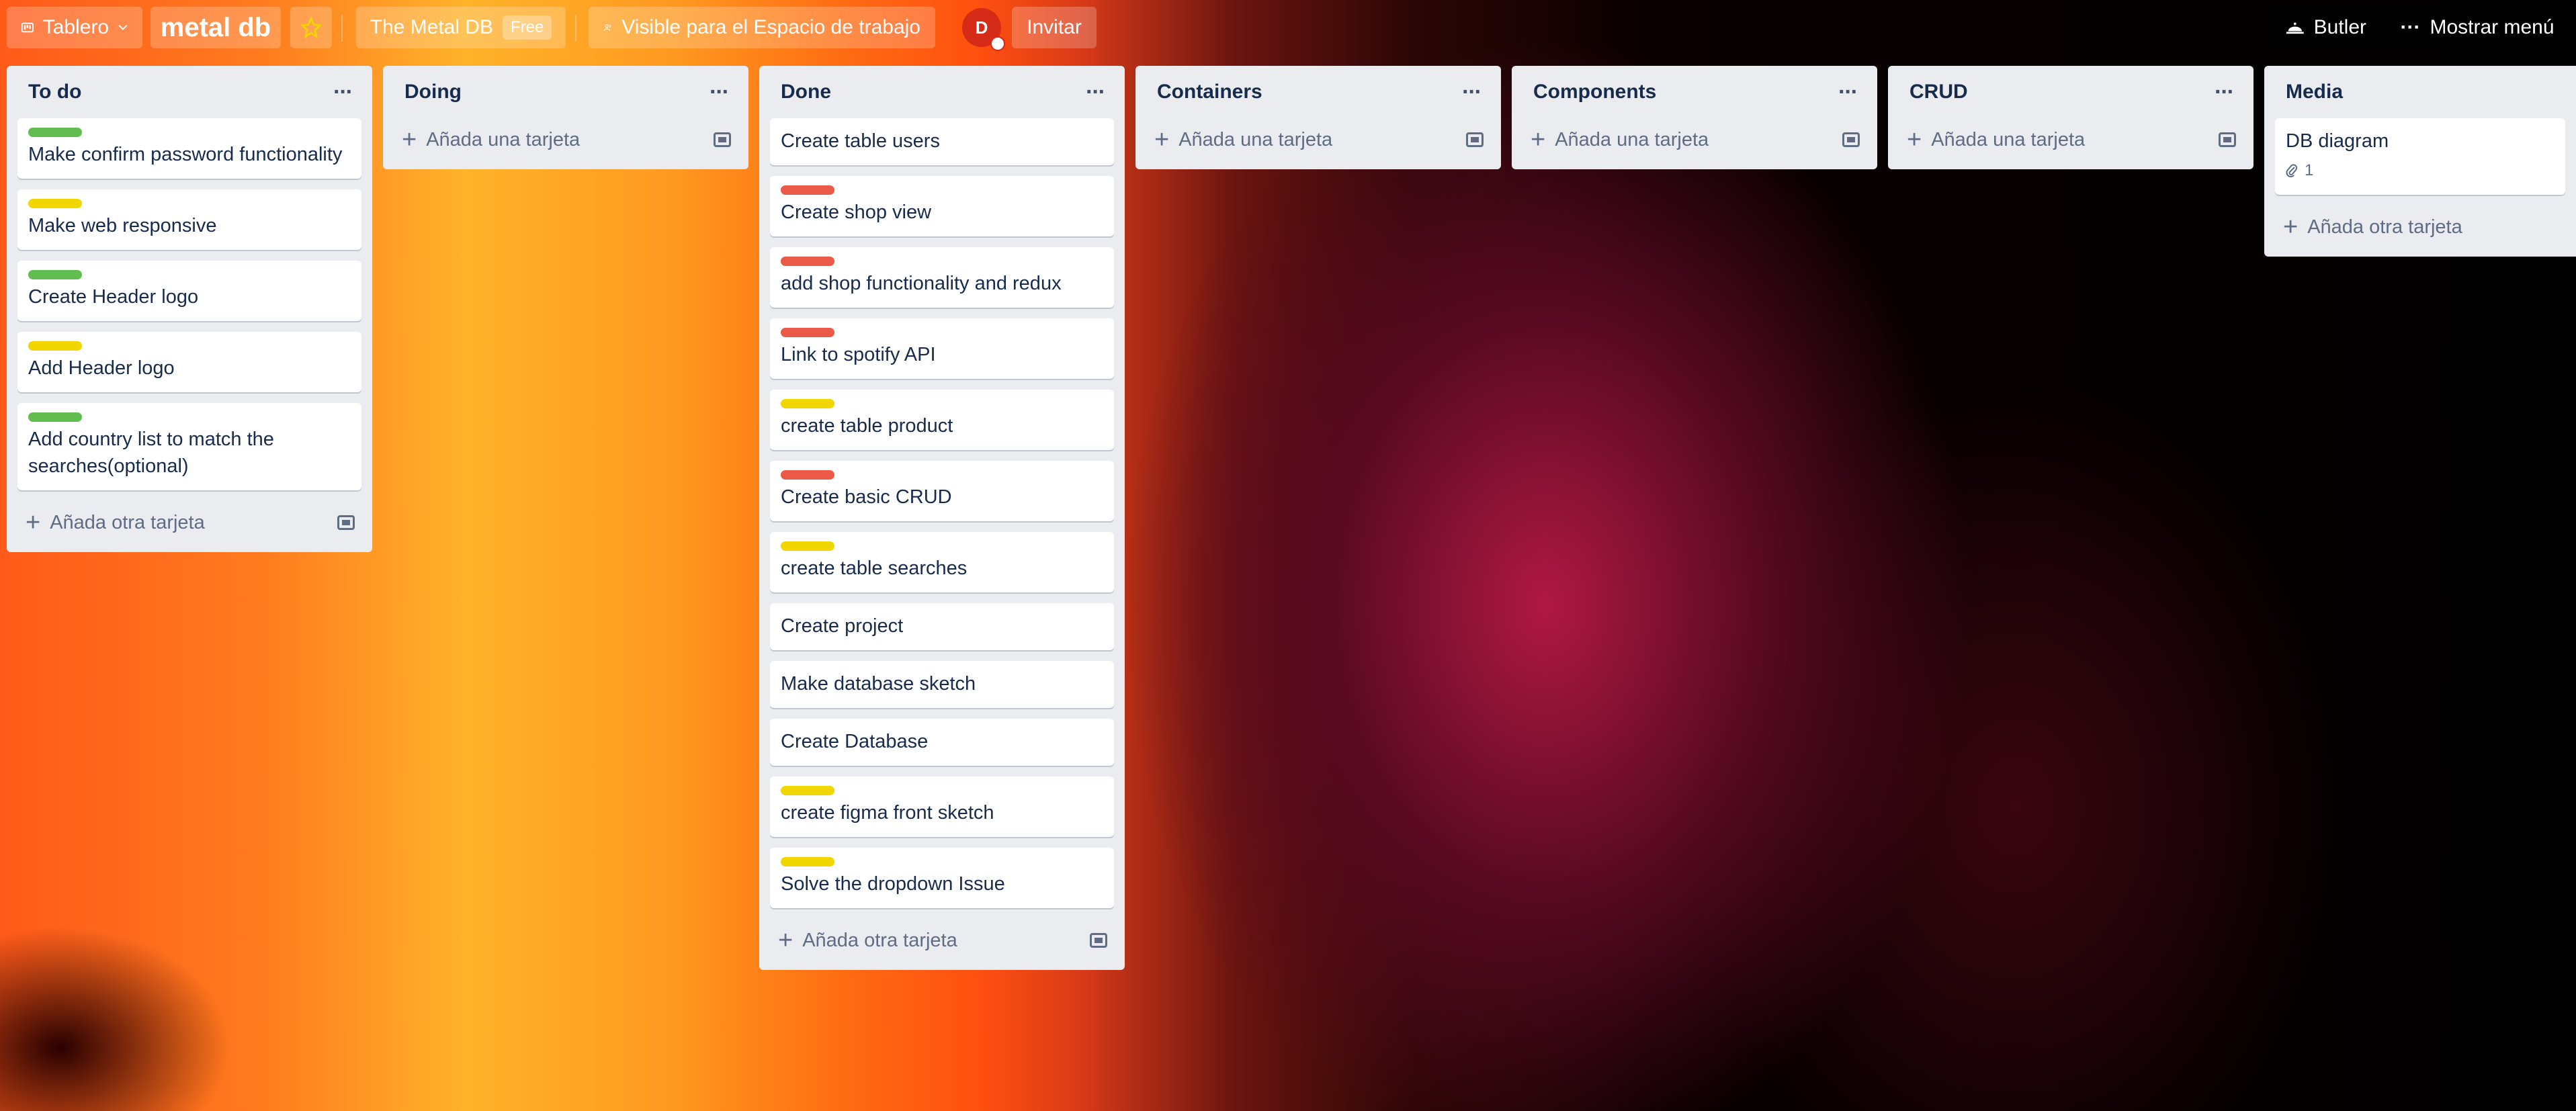 This screenshot has height=1111, width=2576. I want to click on list-title: Media, so click(2314, 92).